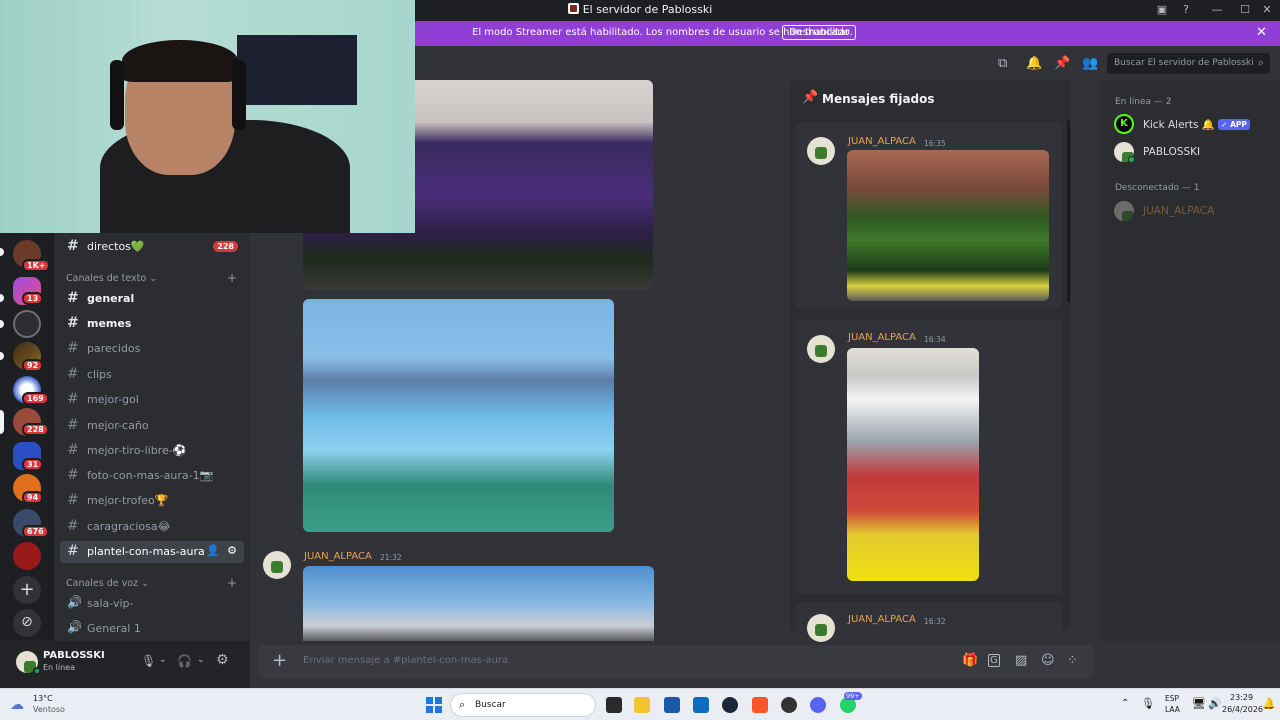 Image resolution: width=1280 pixels, height=720 pixels. I want to click on channel-mejor-gol: # mejor-gol, so click(152, 400).